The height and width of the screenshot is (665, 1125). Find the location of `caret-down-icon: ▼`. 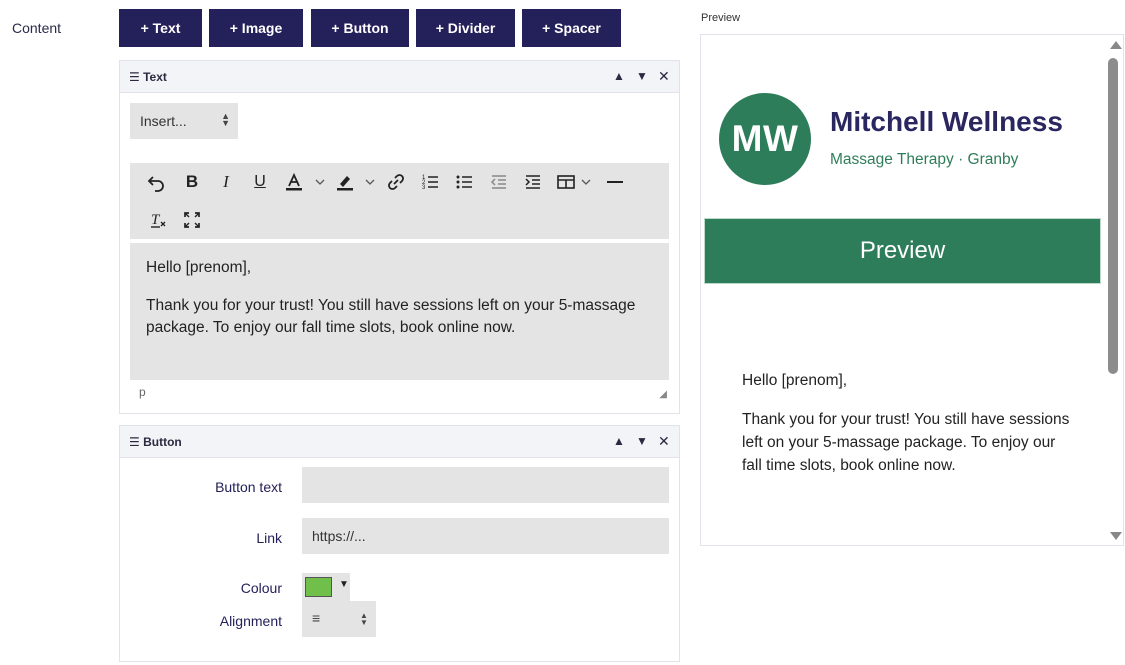

caret-down-icon: ▼ is located at coordinates (344, 584).